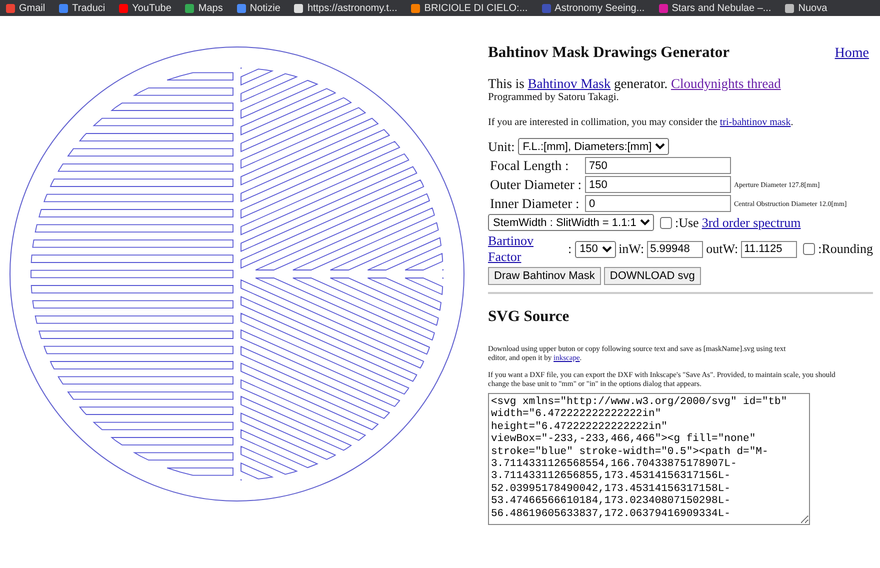 This screenshot has height=568, width=880. Describe the element at coordinates (501, 146) in the screenshot. I see `unit-label: Unit:` at that location.